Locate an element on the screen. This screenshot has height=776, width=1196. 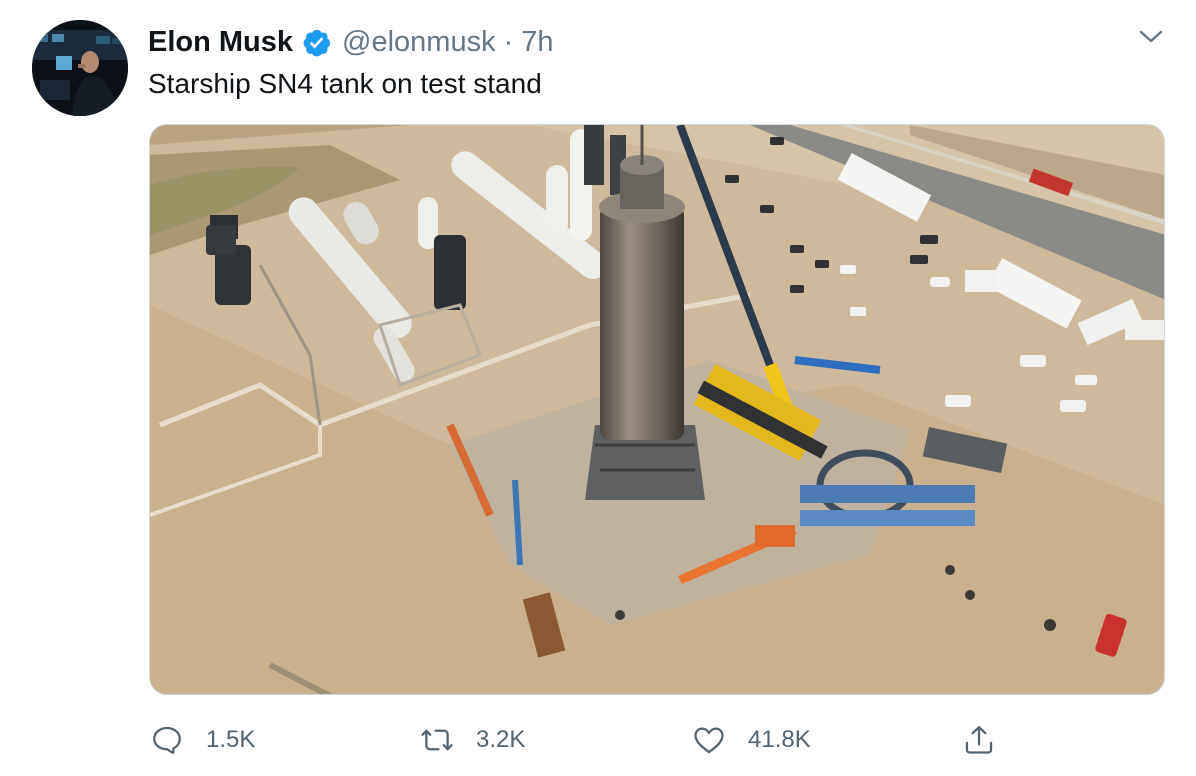
verified-badge-icon is located at coordinates (316, 42).